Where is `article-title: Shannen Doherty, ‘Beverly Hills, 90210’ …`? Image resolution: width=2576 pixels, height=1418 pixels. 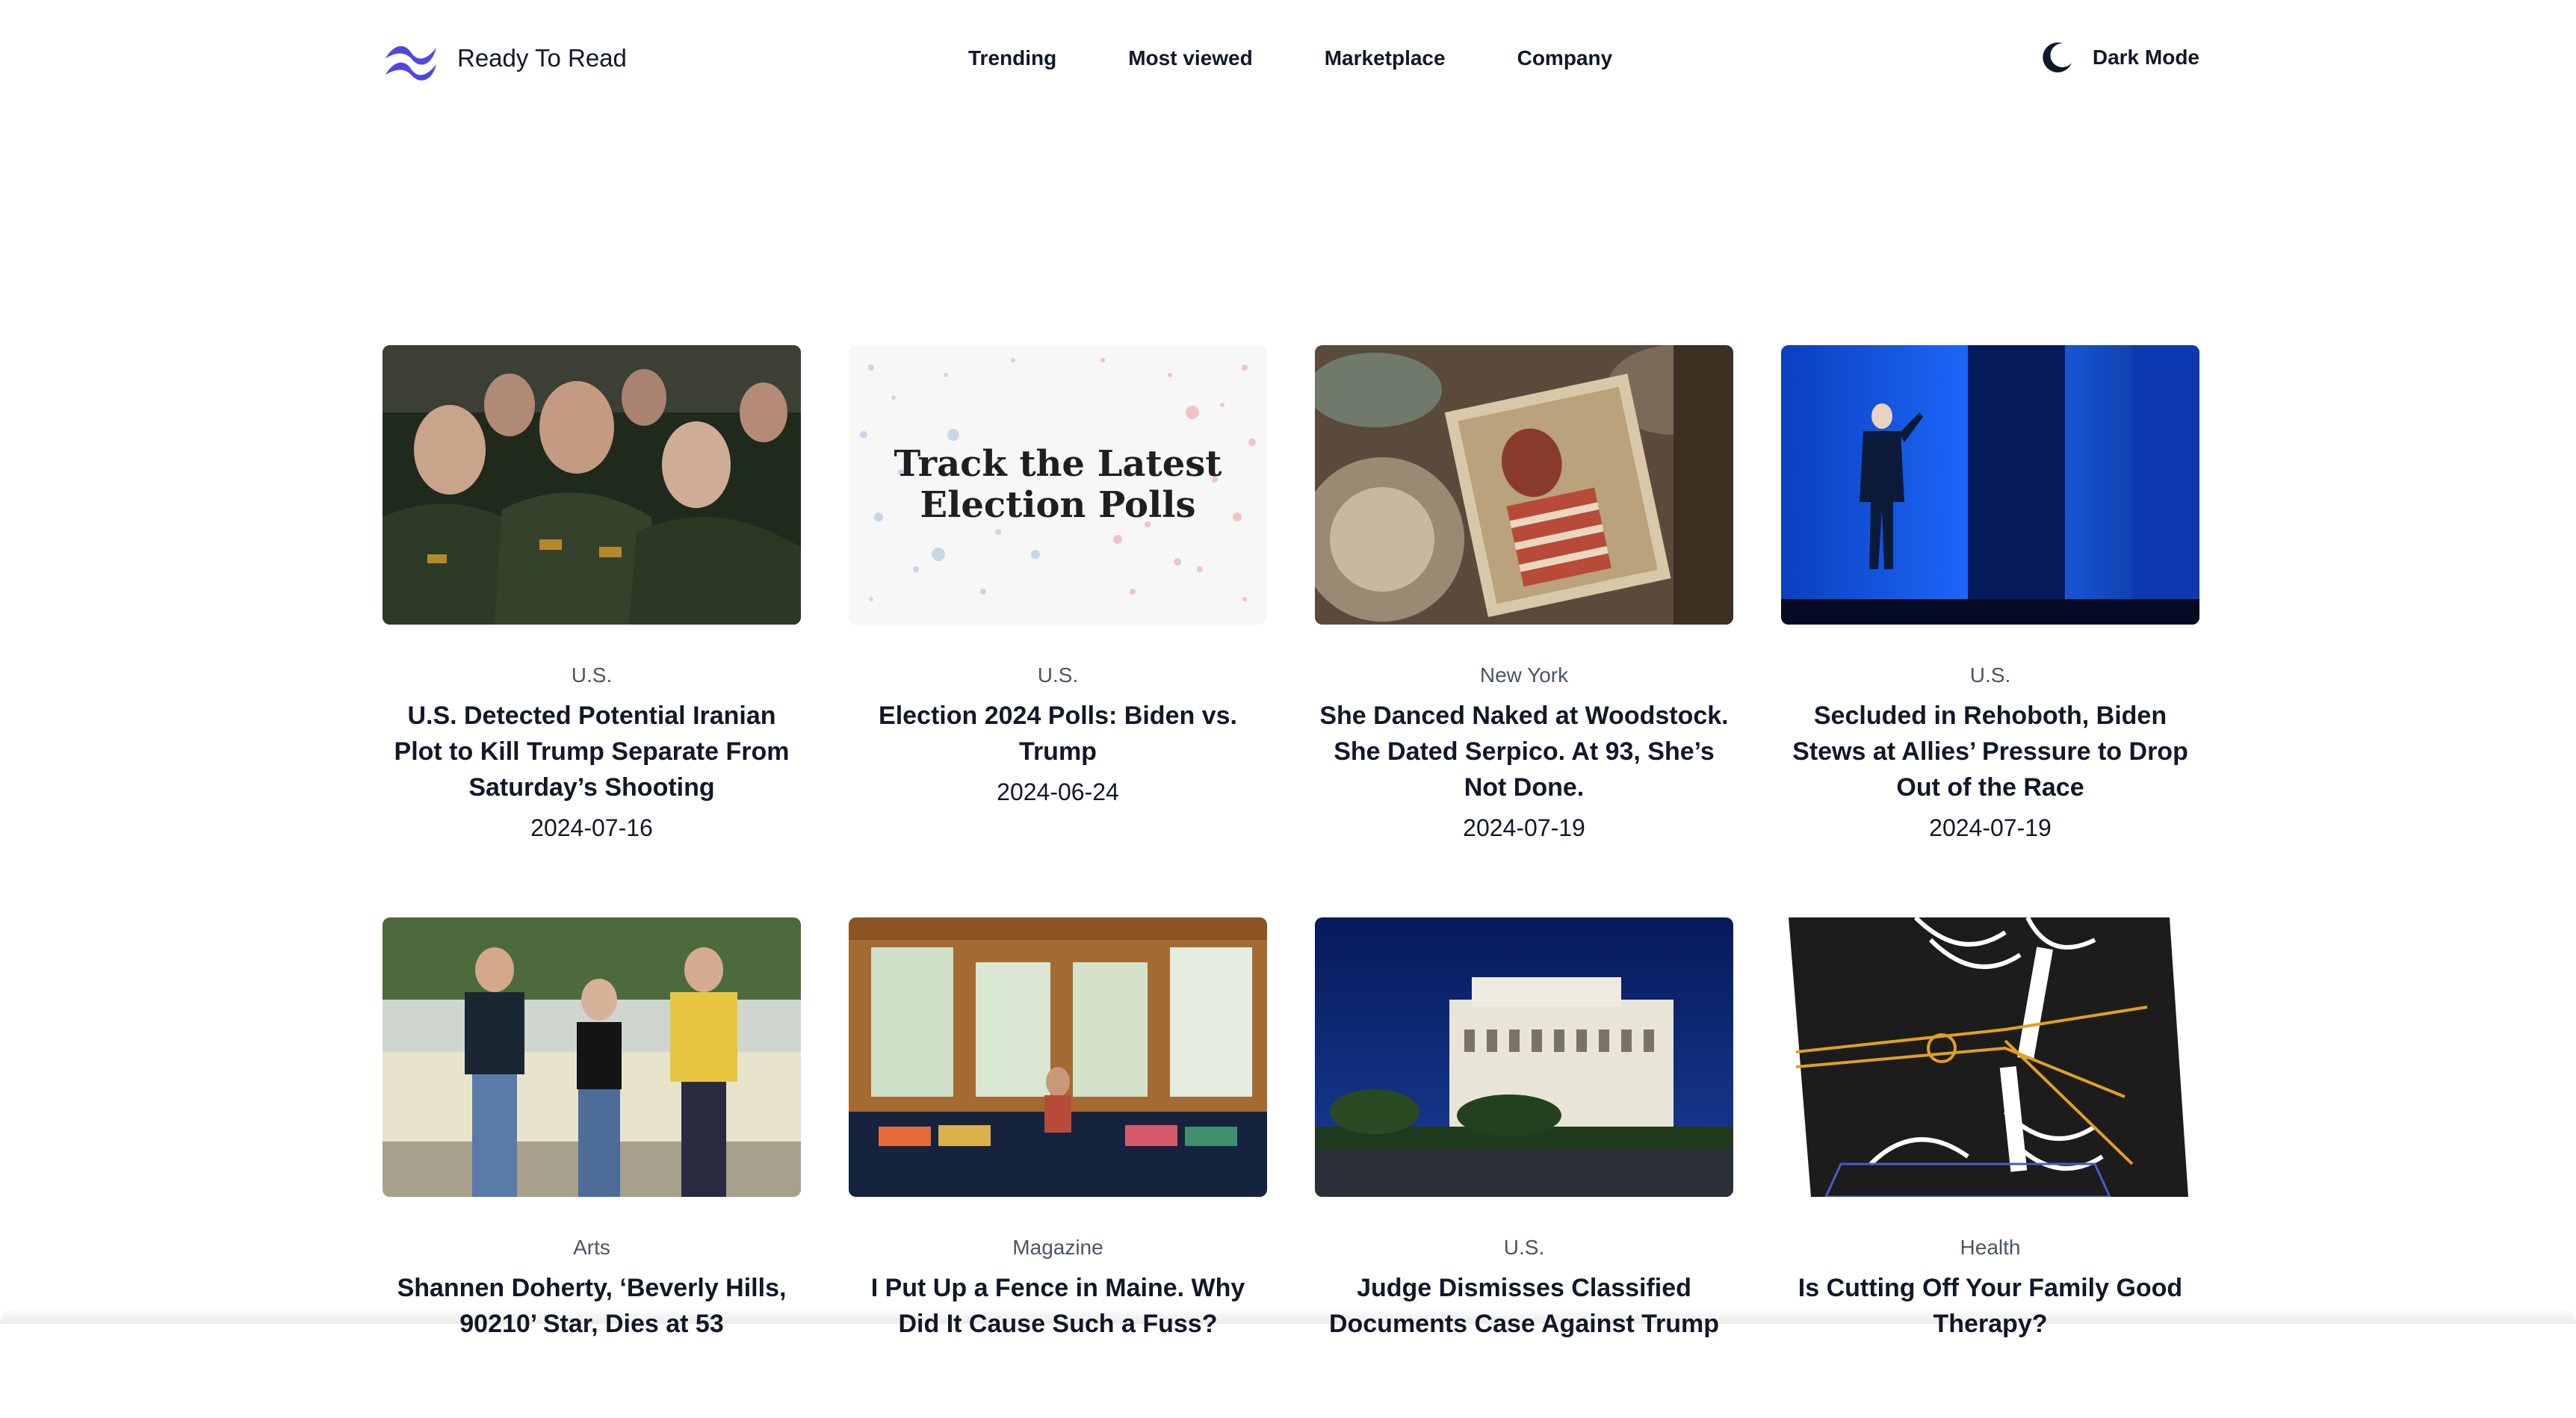
article-title: Shannen Doherty, ‘Beverly Hills, 90210’ … is located at coordinates (592, 1306).